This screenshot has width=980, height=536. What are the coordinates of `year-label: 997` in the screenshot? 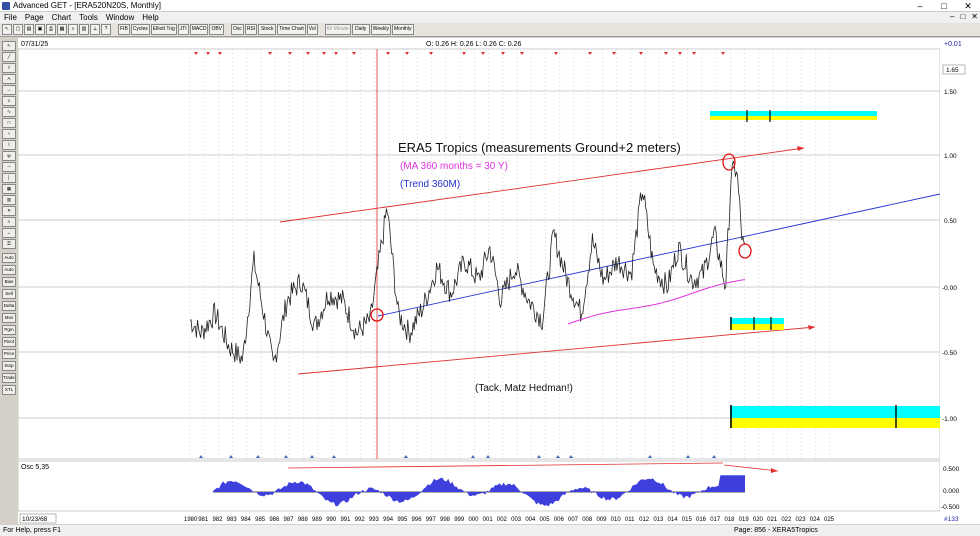 It's located at (431, 520).